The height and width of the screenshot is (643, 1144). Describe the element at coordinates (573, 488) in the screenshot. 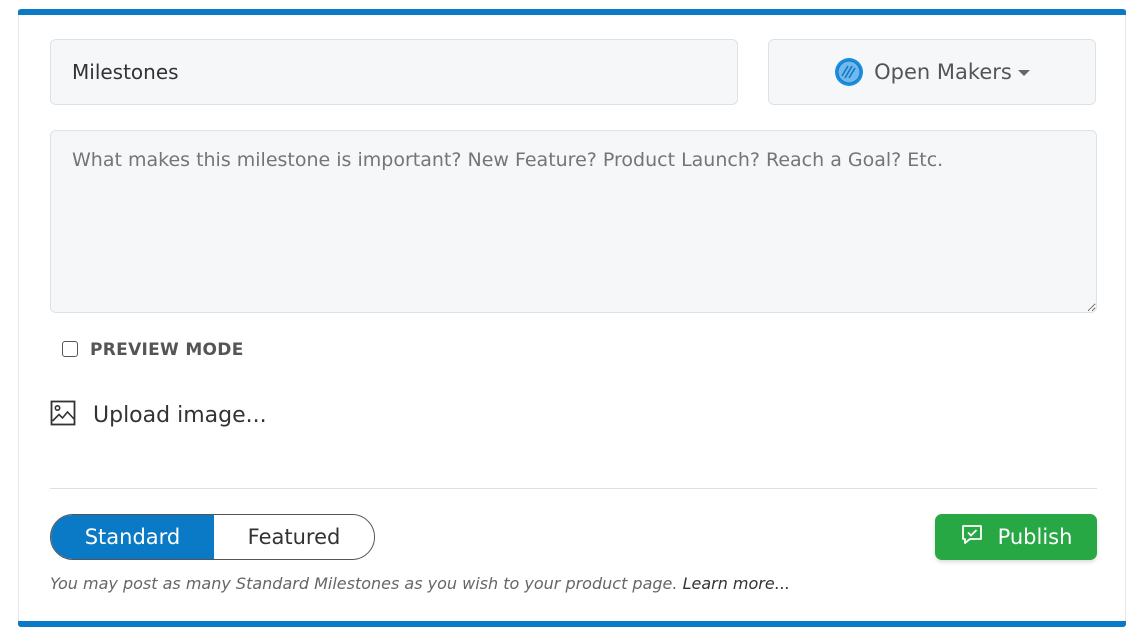

I see `section-divider` at that location.